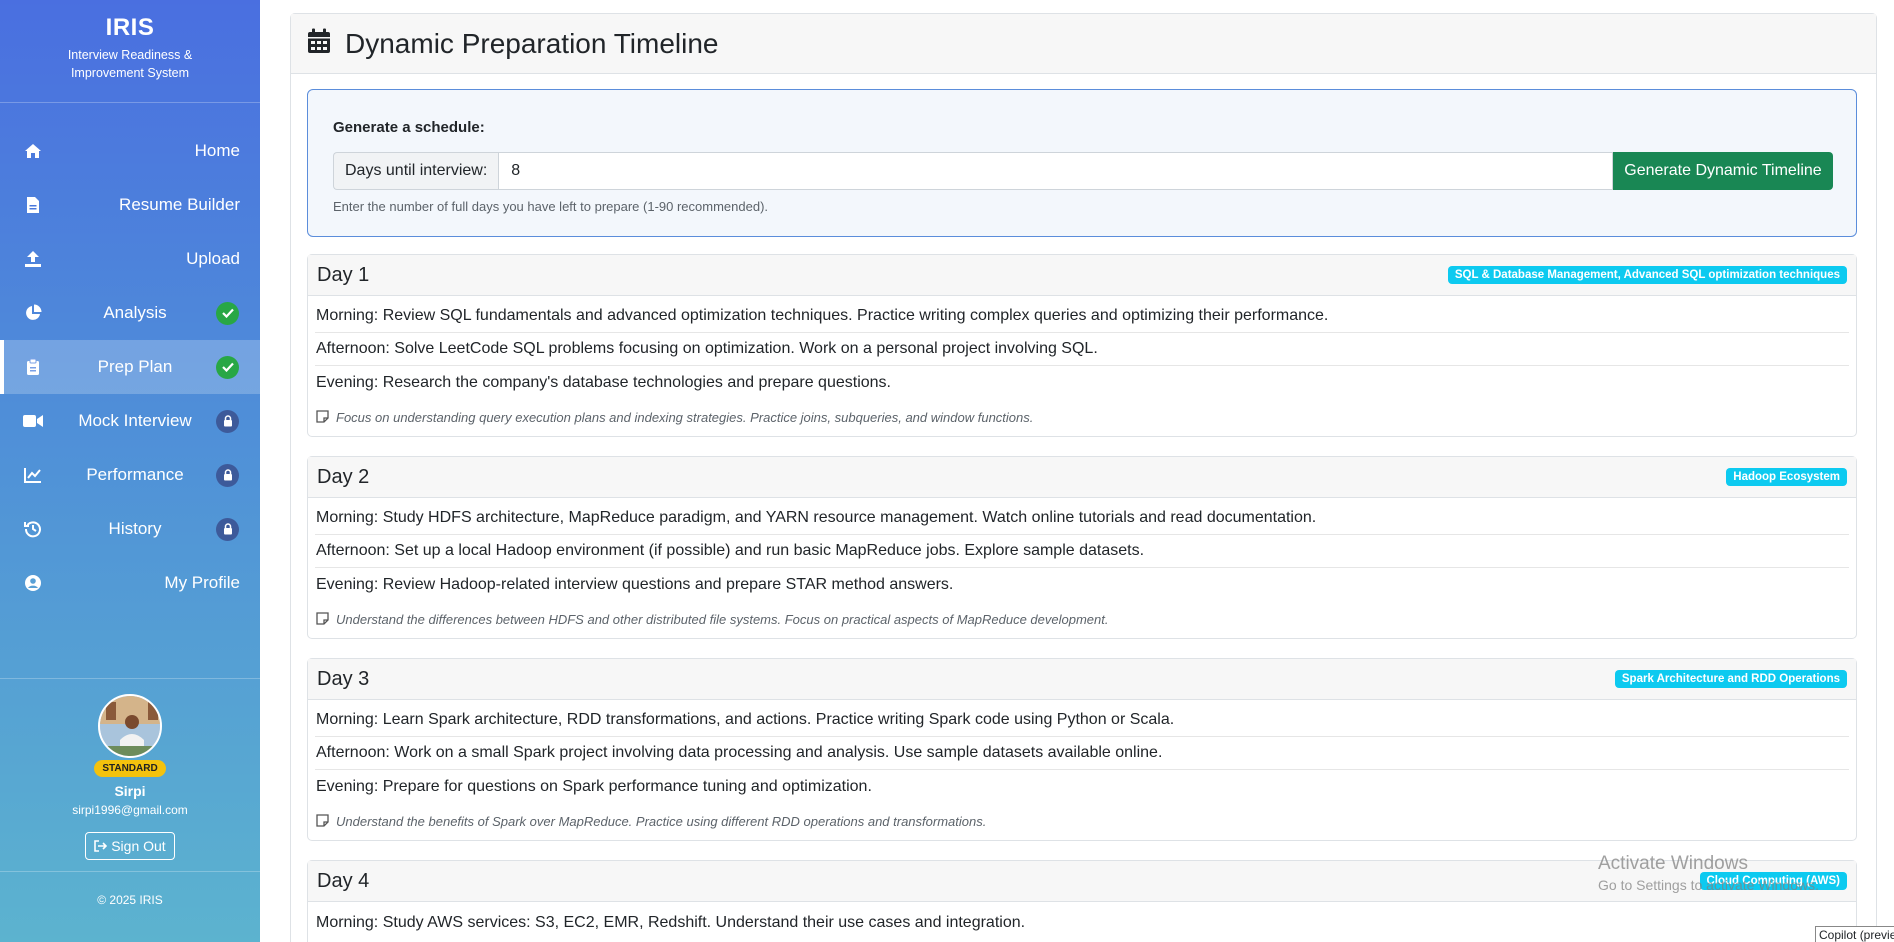  I want to click on days-input-label: Days until interview:, so click(416, 171).